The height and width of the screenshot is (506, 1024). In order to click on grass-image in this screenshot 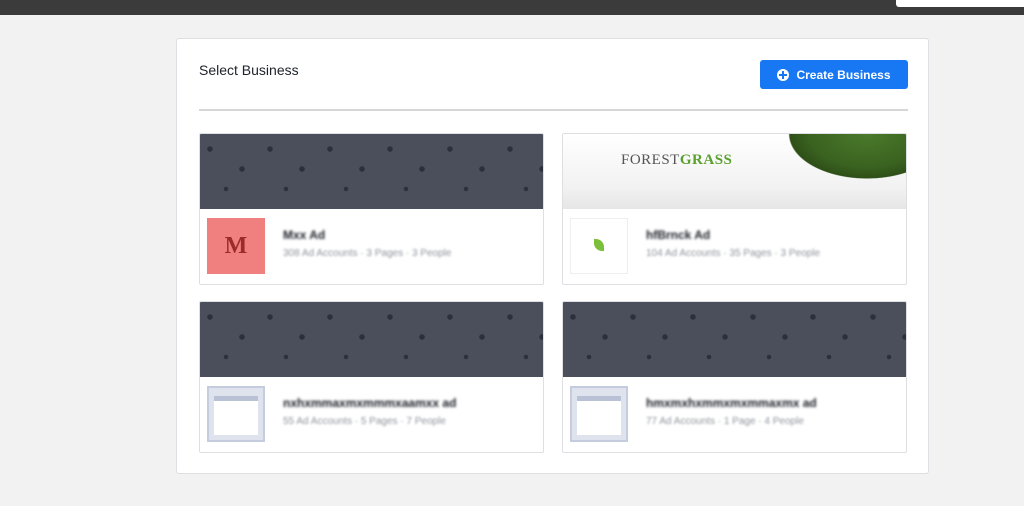, I will do `click(841, 160)`.